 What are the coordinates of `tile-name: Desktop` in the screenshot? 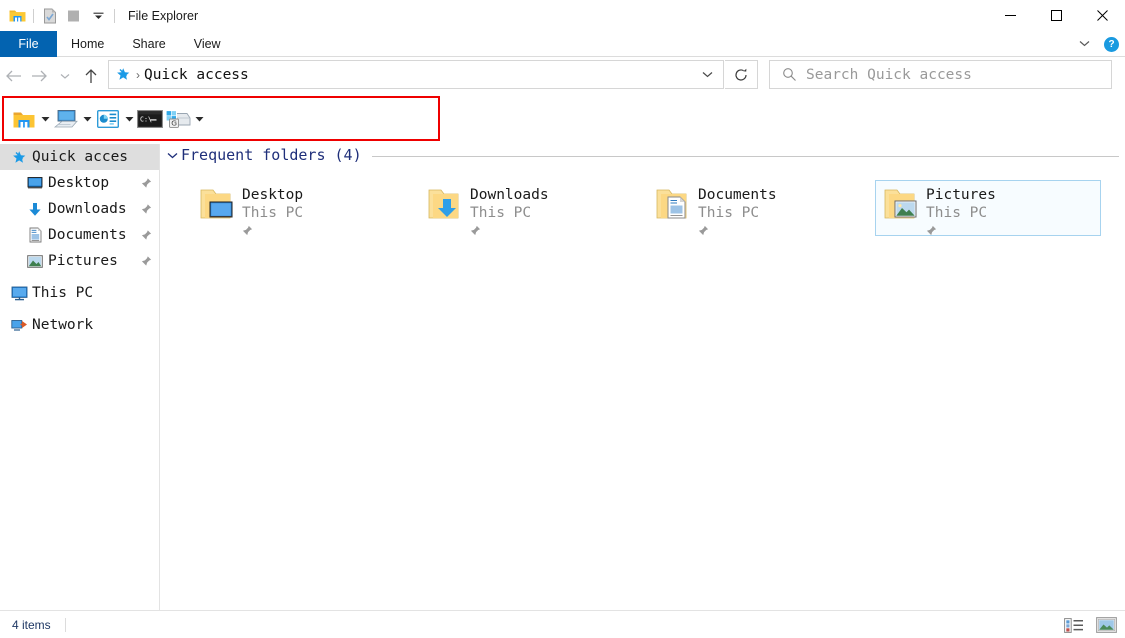 It's located at (273, 195).